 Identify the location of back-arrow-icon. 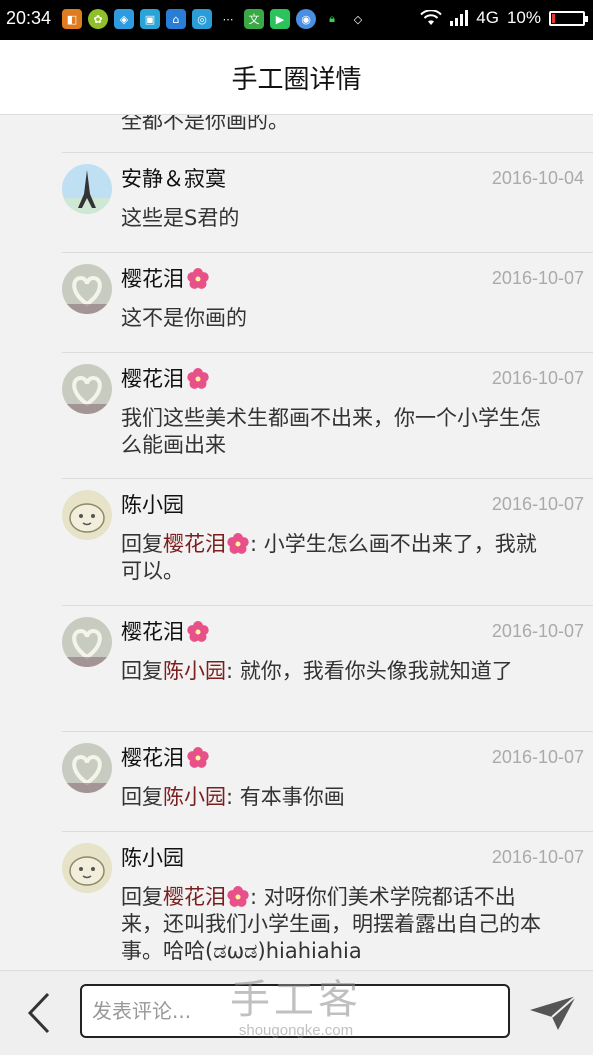
(39, 1013).